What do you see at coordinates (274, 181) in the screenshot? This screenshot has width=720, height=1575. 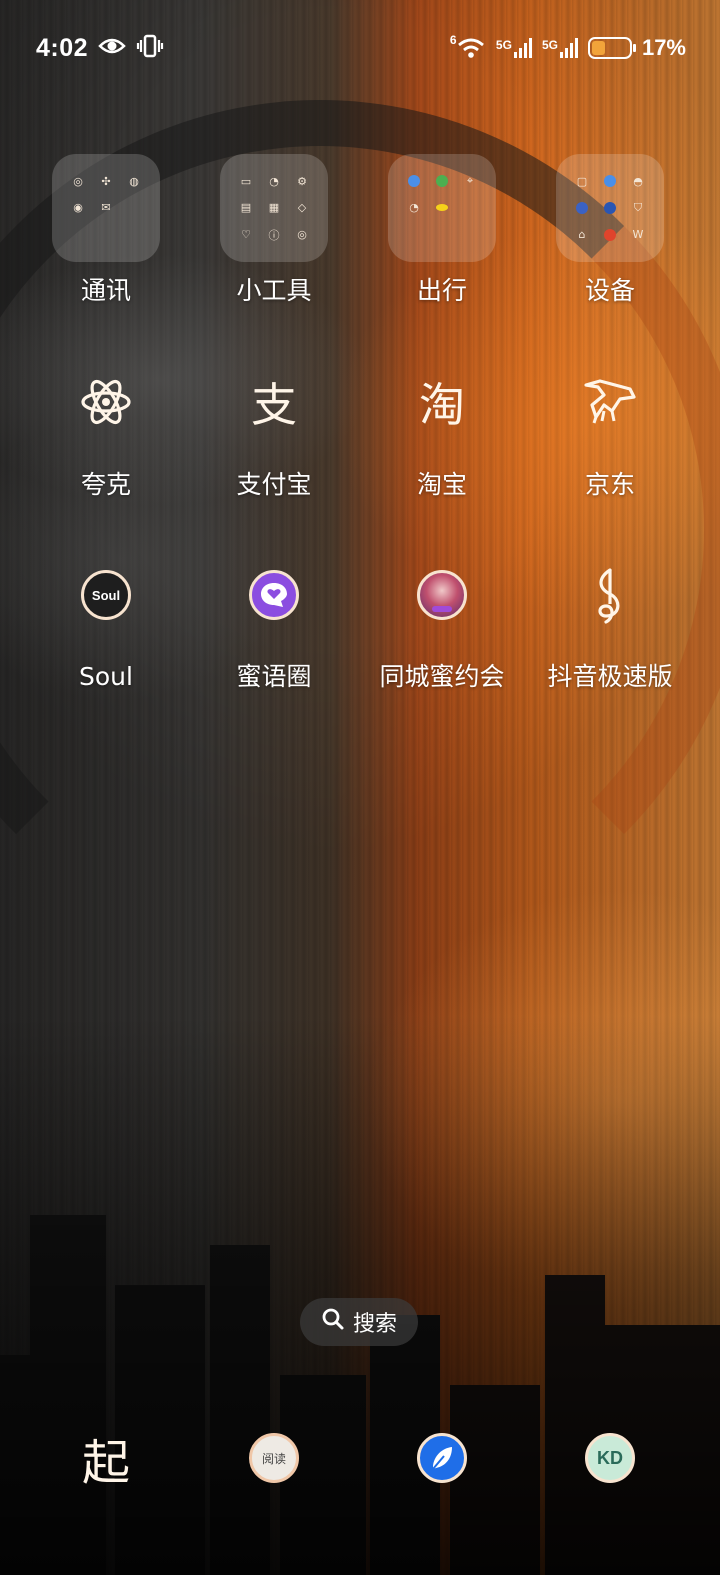 I see `compass-icon: ◔` at bounding box center [274, 181].